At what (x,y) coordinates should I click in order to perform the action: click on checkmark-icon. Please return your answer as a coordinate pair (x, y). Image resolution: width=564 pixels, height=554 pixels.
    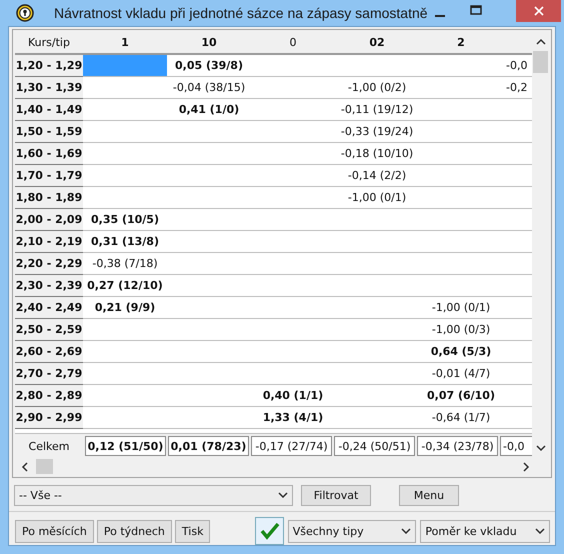
    Looking at the image, I should click on (270, 531).